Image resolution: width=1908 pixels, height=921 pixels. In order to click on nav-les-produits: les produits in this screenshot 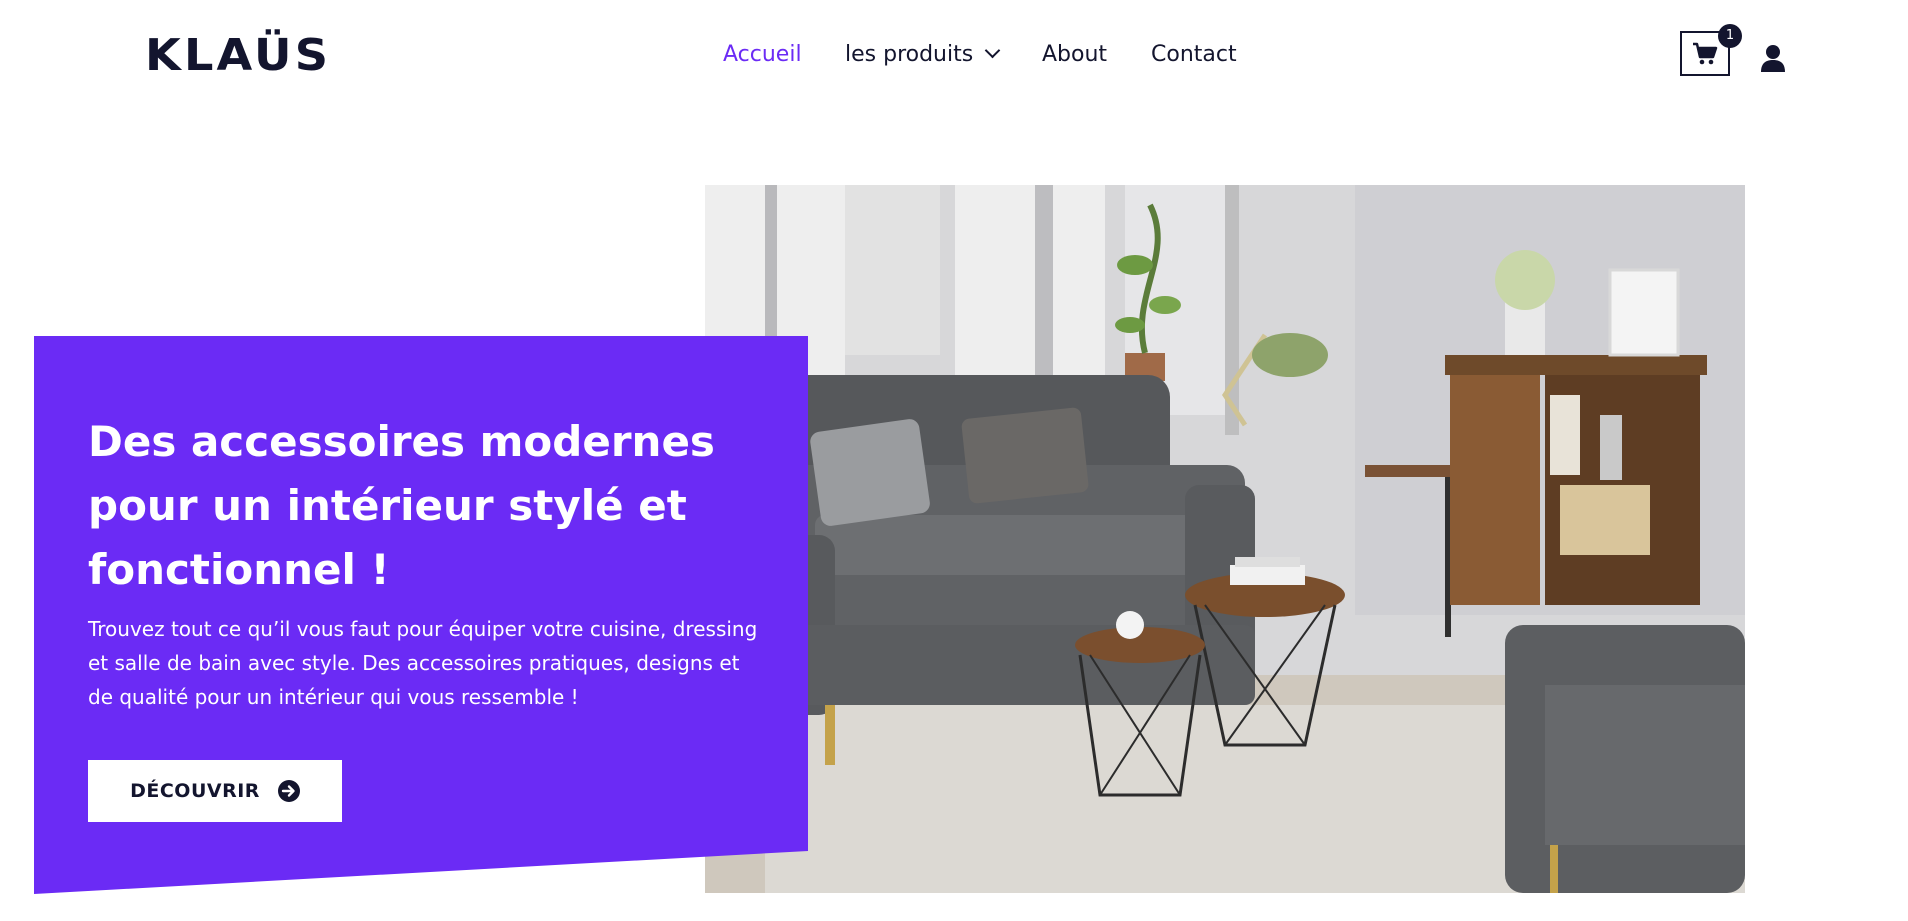, I will do `click(923, 55)`.